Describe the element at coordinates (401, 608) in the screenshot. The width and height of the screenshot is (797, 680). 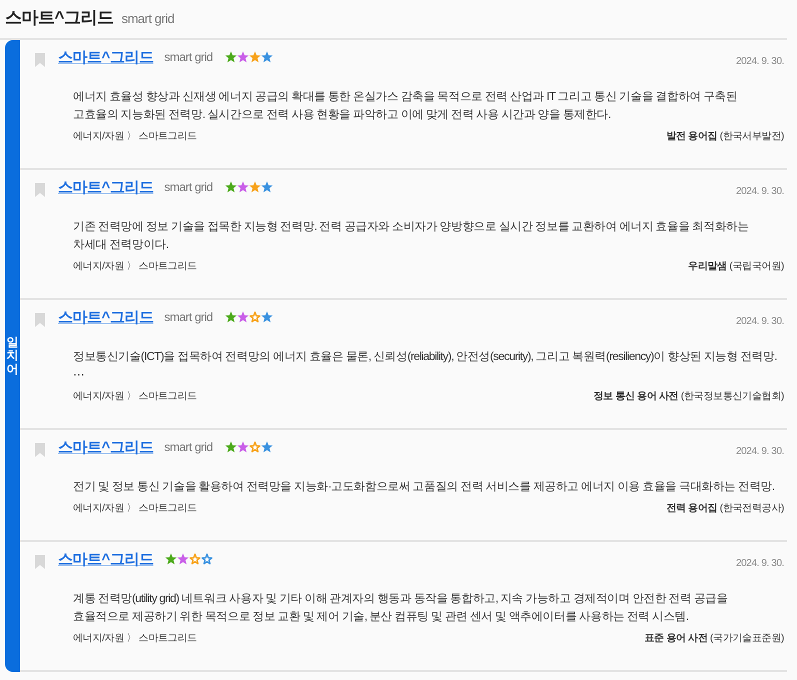
I see `definition-text: 계통 전력망(utility grid) 네트워크 사용자 및 기타 이해 관계자의 행동과 동작을 통합하고, 지속 가능하고 경제적이며 안전한 전력 공급을 효율적으로 제공하기 위한 목적으로 정보 교환 및 제어 기술, 분산 컴퓨팅 및 관련 센서 및 액추에이터를 사용하는 전력 시스템.` at that location.